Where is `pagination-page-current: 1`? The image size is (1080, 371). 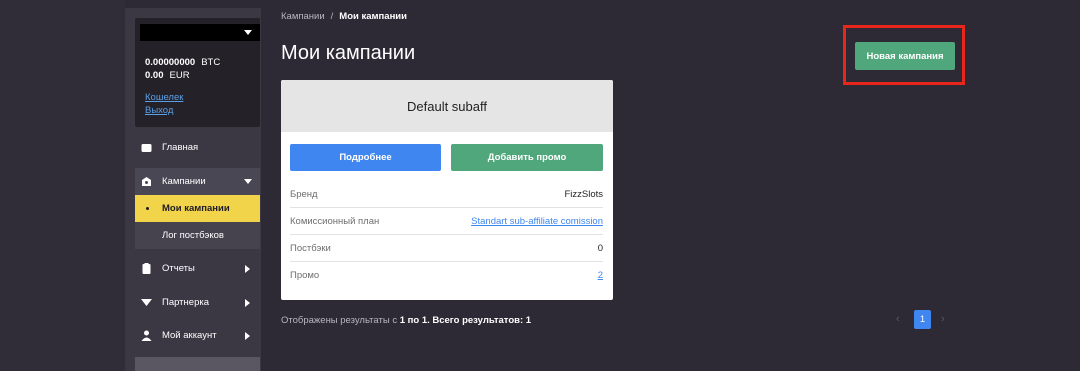 pagination-page-current: 1 is located at coordinates (922, 319).